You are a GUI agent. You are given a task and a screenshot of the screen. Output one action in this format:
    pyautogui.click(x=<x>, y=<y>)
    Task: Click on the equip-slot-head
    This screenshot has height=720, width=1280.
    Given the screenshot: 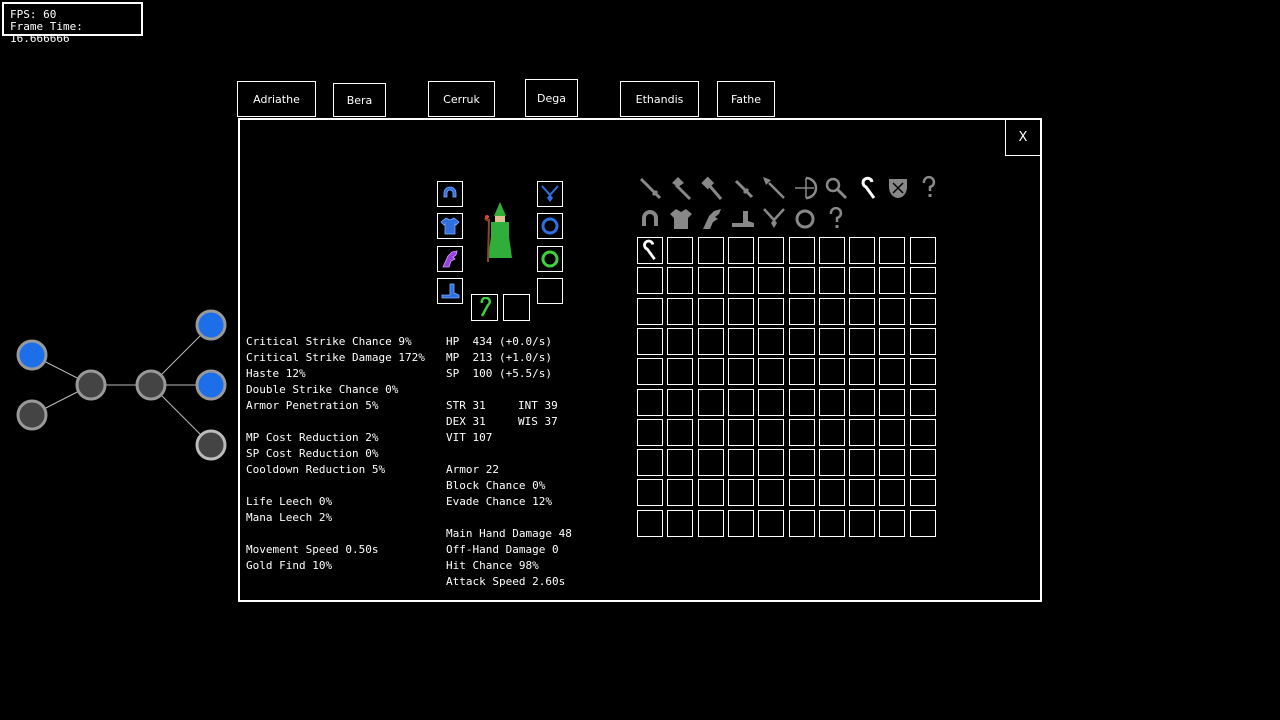 What is the action you would take?
    pyautogui.click(x=450, y=194)
    